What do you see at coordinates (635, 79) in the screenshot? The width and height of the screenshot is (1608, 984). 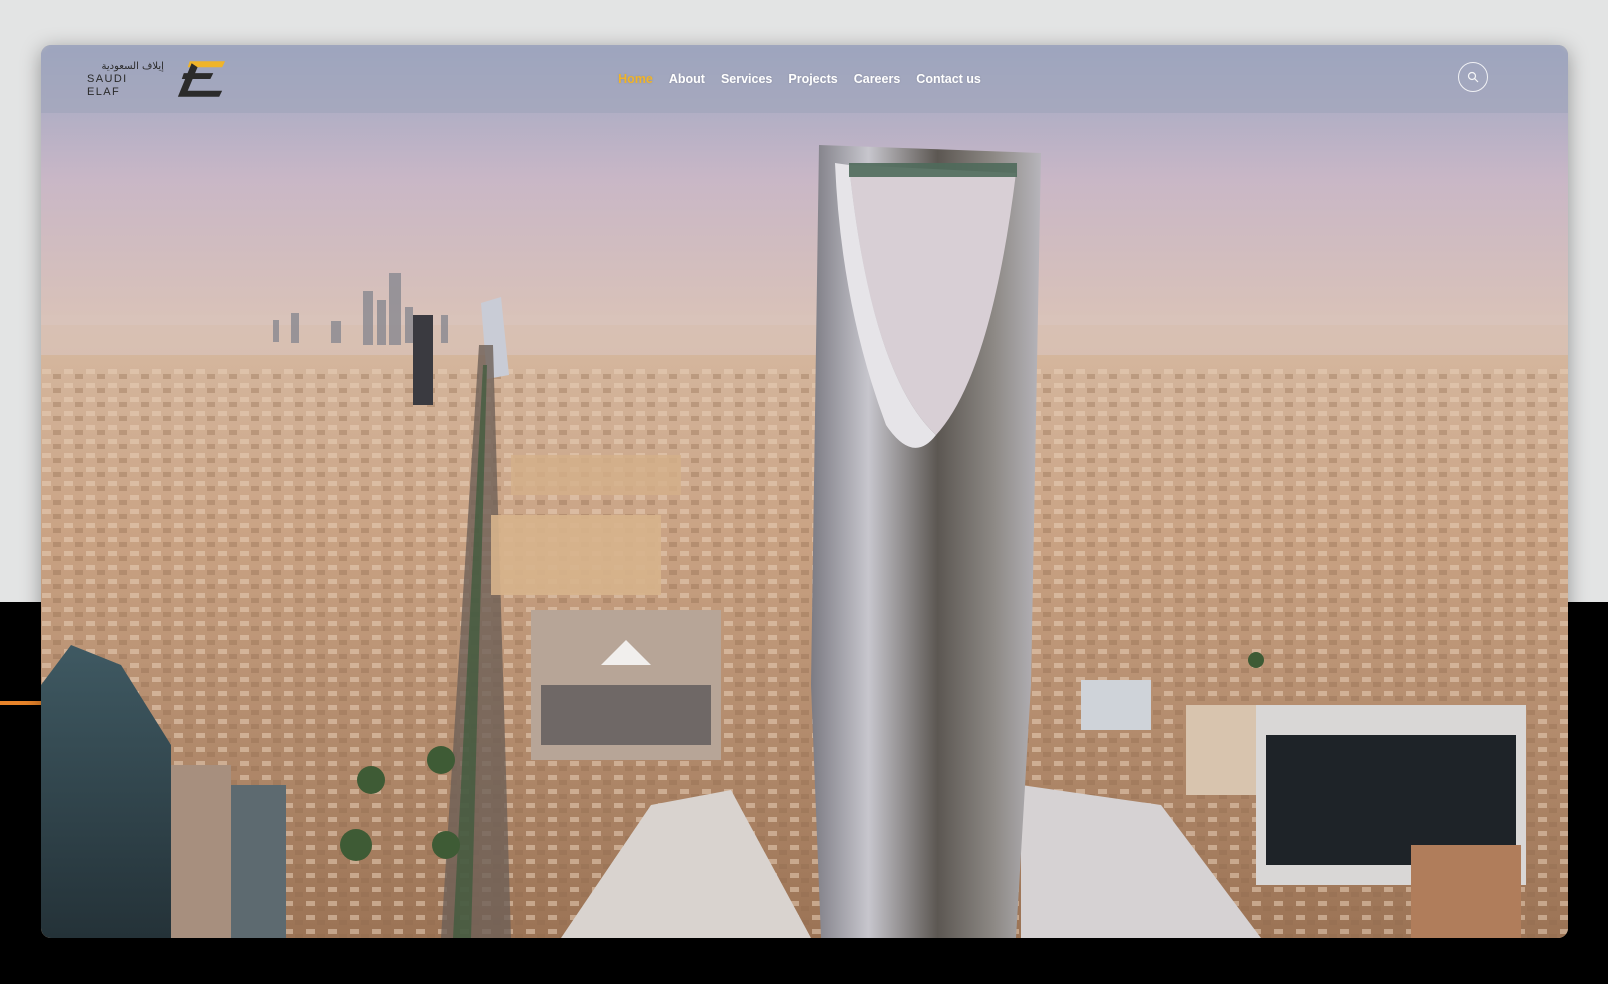 I see `nav-home: Home` at bounding box center [635, 79].